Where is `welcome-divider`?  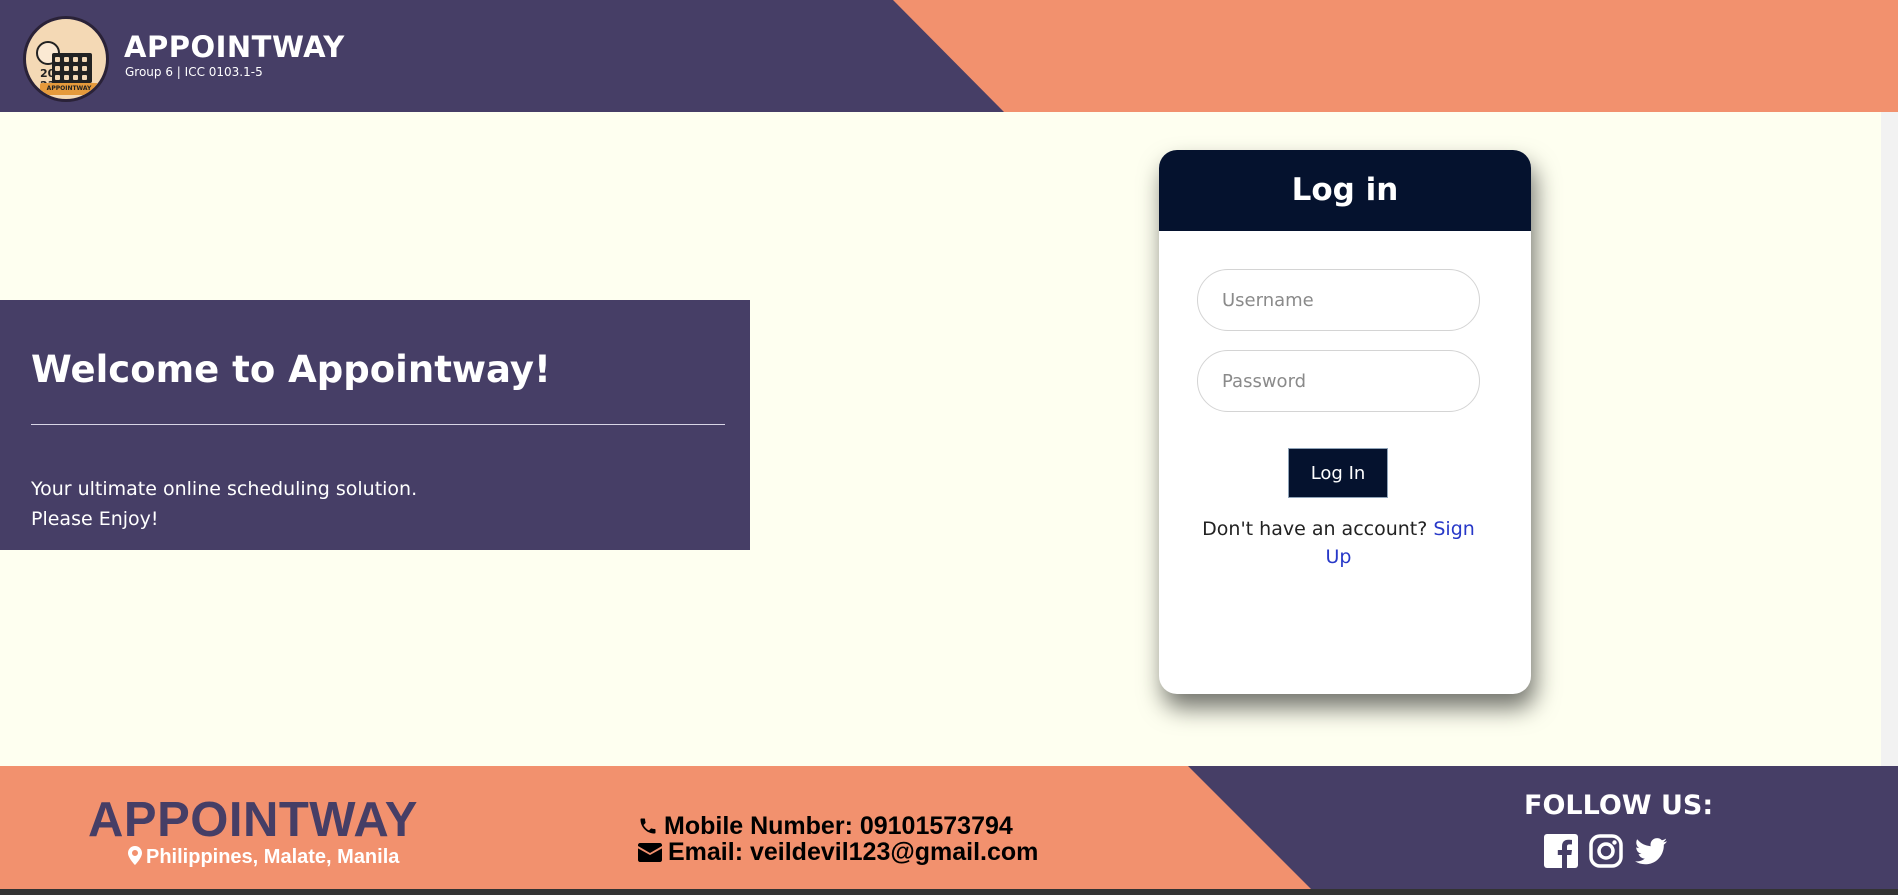 welcome-divider is located at coordinates (378, 424).